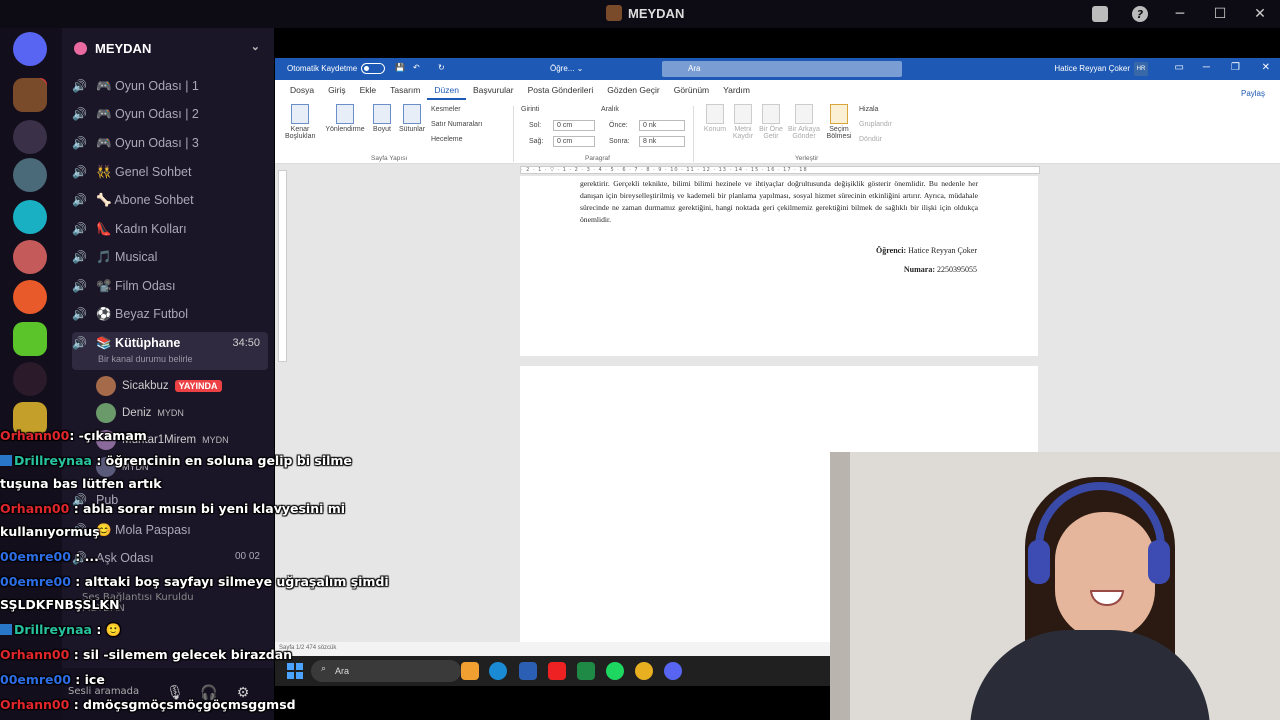 The width and height of the screenshot is (1280, 720). Describe the element at coordinates (368, 90) in the screenshot. I see `tab-ekle: Ekle` at that location.